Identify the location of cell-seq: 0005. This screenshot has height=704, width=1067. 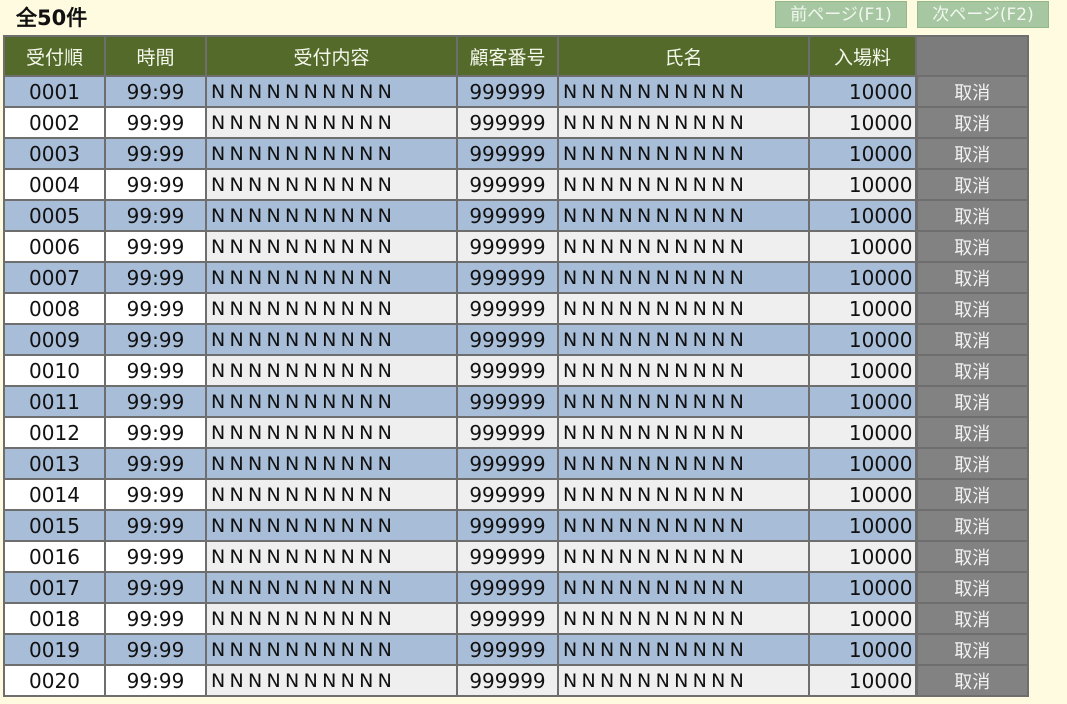
(54, 215).